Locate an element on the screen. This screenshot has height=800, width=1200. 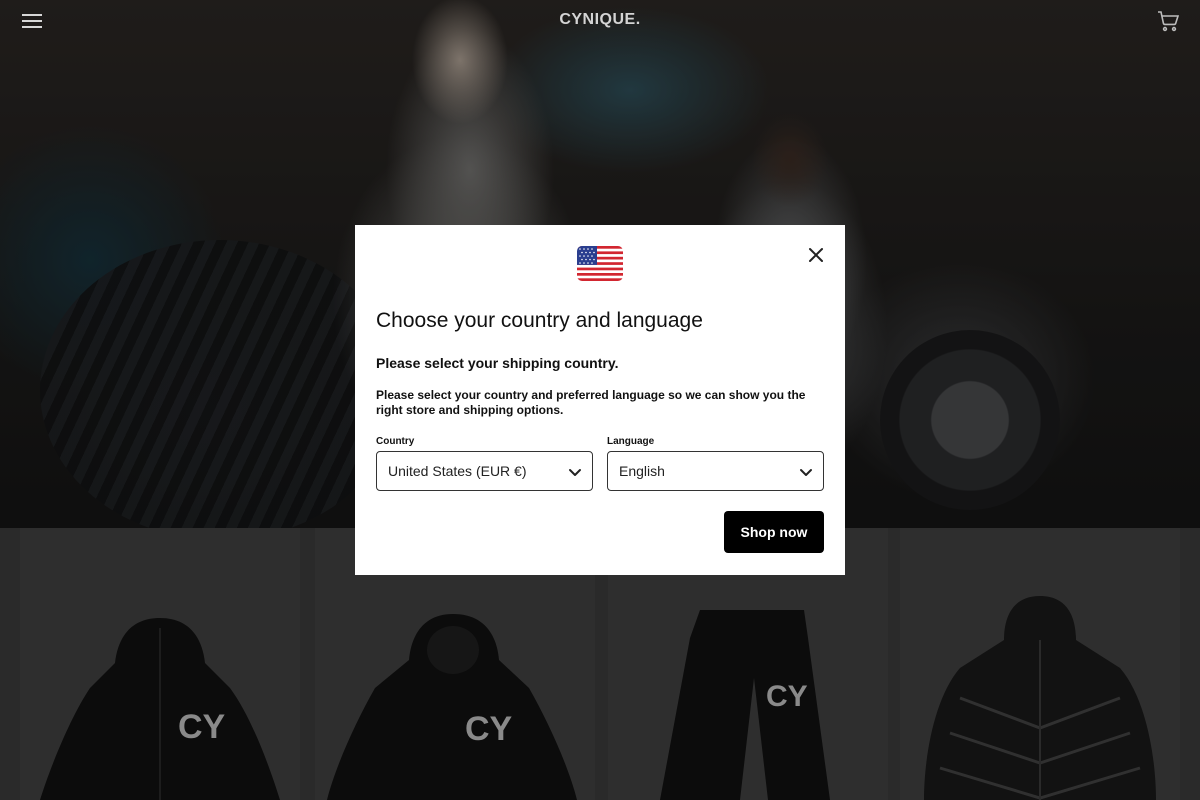
product-card-zip-hoodie: CY is located at coordinates (160, 664).